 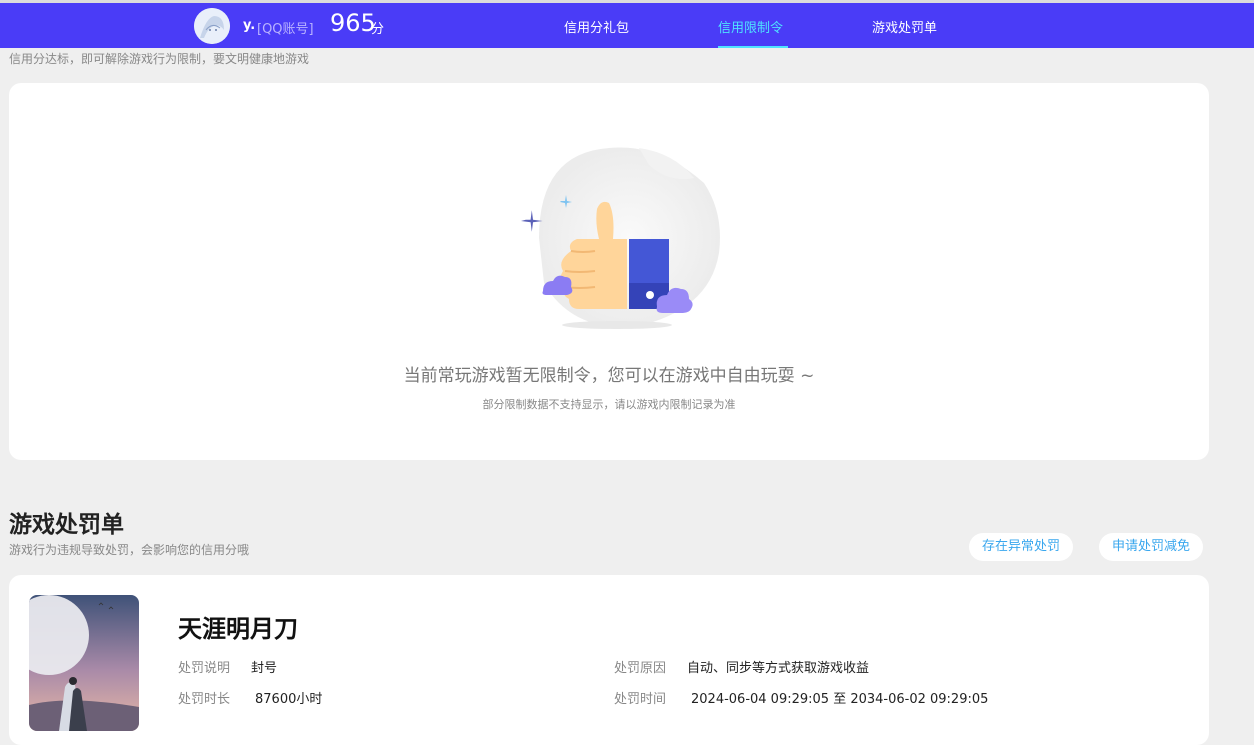 What do you see at coordinates (778, 668) in the screenshot?
I see `penalty-cause-value: 自动、同步等方式获取游戏收益` at bounding box center [778, 668].